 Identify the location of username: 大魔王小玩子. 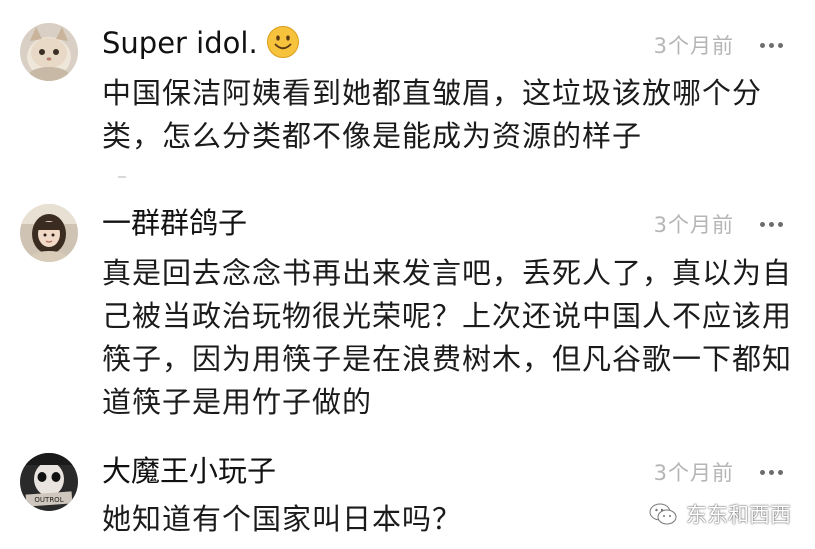
(189, 471).